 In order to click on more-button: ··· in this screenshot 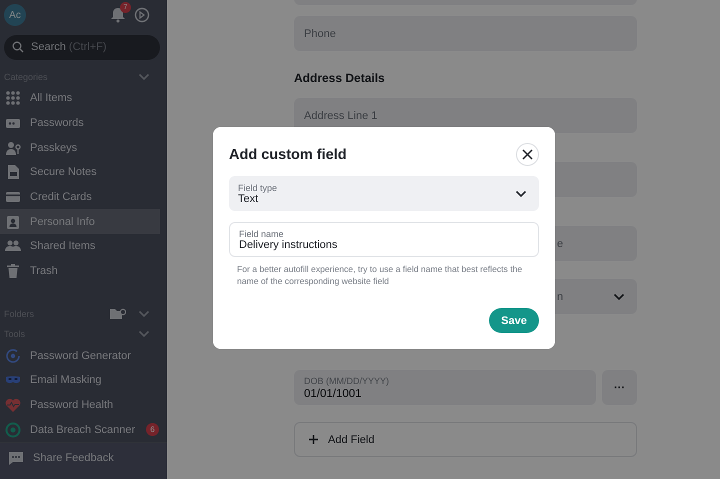, I will do `click(619, 387)`.